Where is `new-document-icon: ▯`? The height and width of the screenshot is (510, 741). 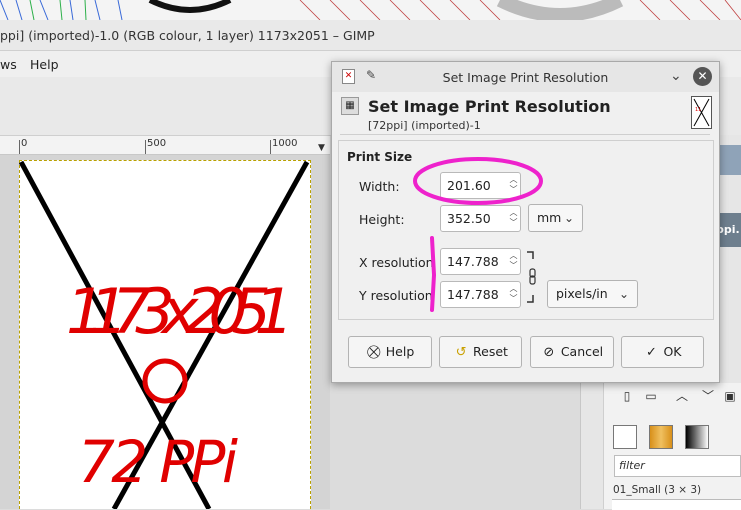
new-document-icon: ▯ is located at coordinates (627, 396).